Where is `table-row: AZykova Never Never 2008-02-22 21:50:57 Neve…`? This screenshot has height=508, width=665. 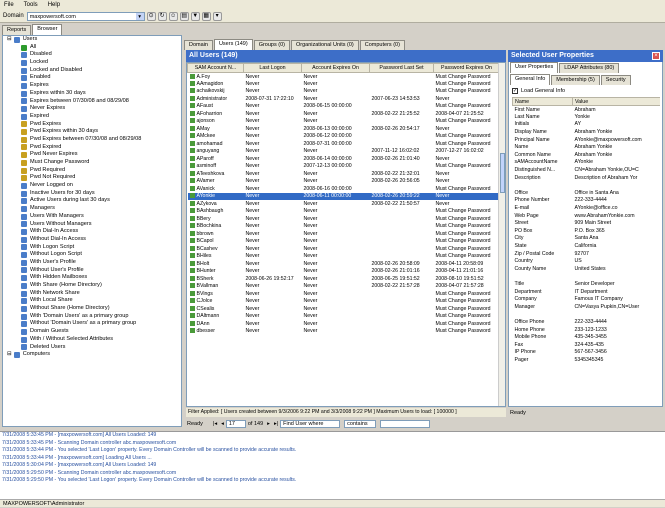
table-row: AZykova Never Never 2008-02-22 21:50:57 Neve… is located at coordinates (344, 204).